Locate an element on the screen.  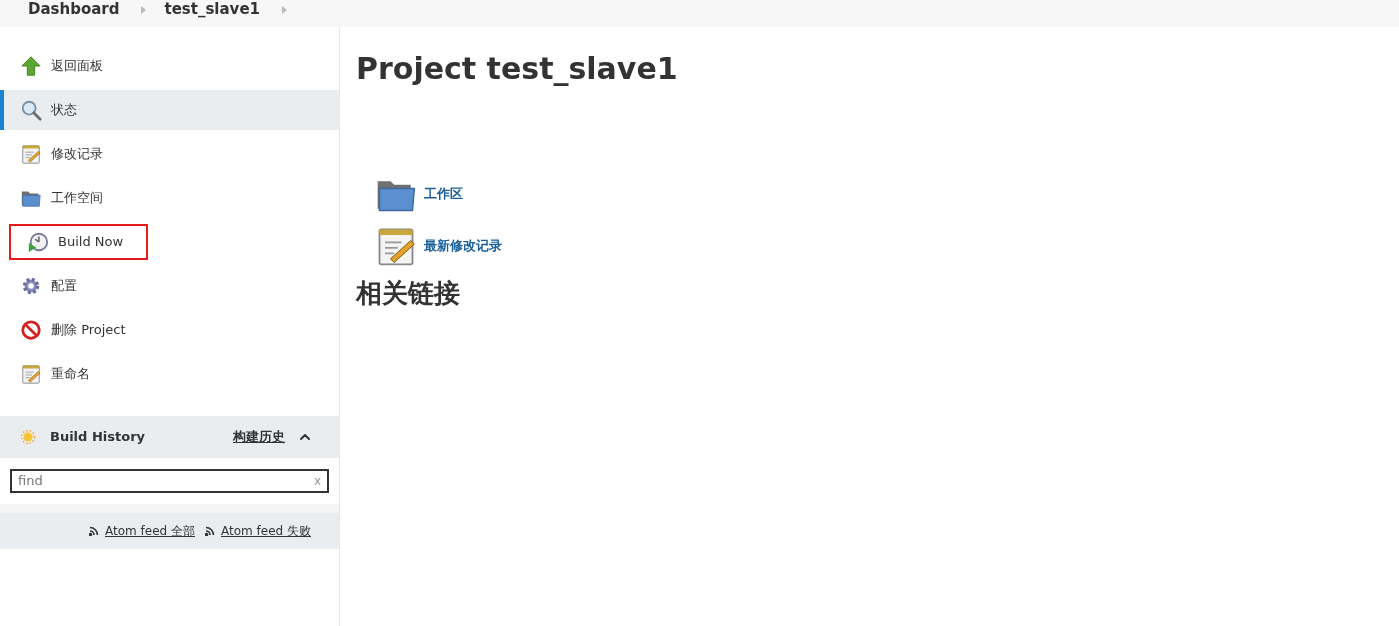
sidebar-item: 配置 is located at coordinates (169, 286).